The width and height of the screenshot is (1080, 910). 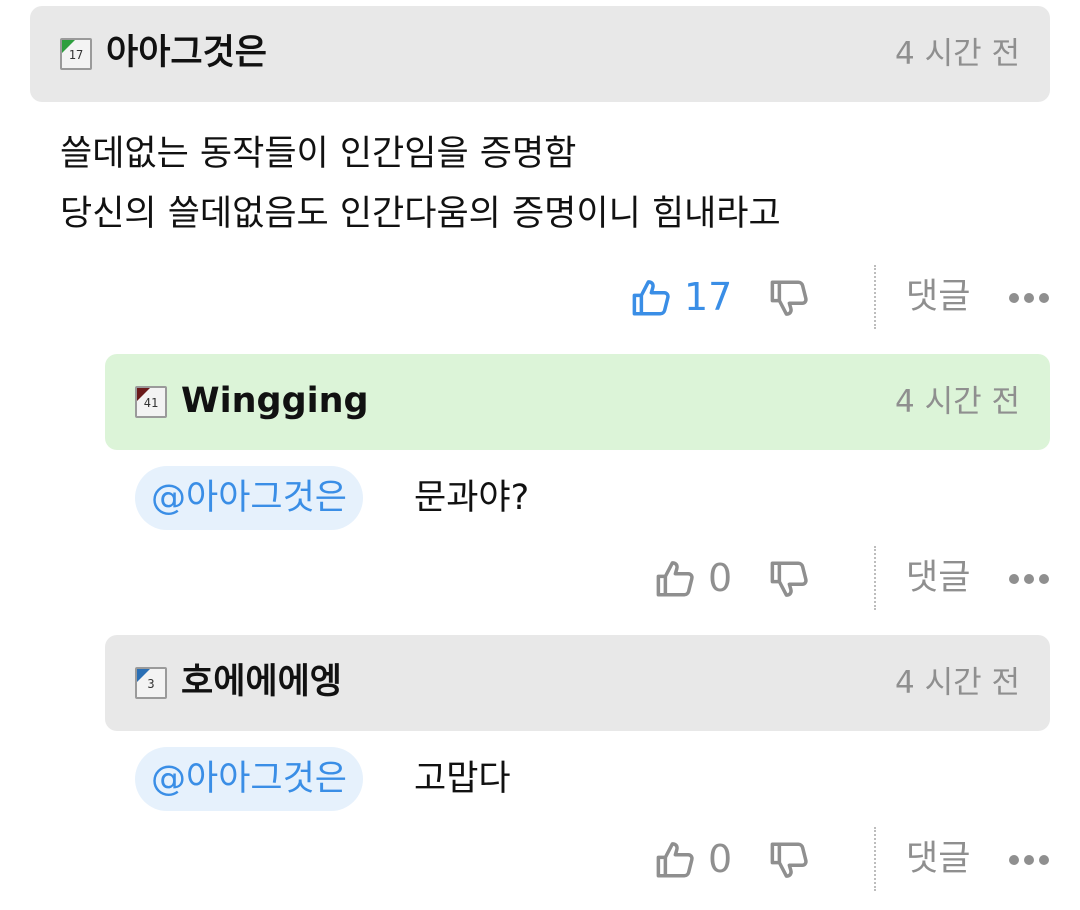 I want to click on reply-header: 41 Wingging 4 시간 전, so click(x=577, y=402).